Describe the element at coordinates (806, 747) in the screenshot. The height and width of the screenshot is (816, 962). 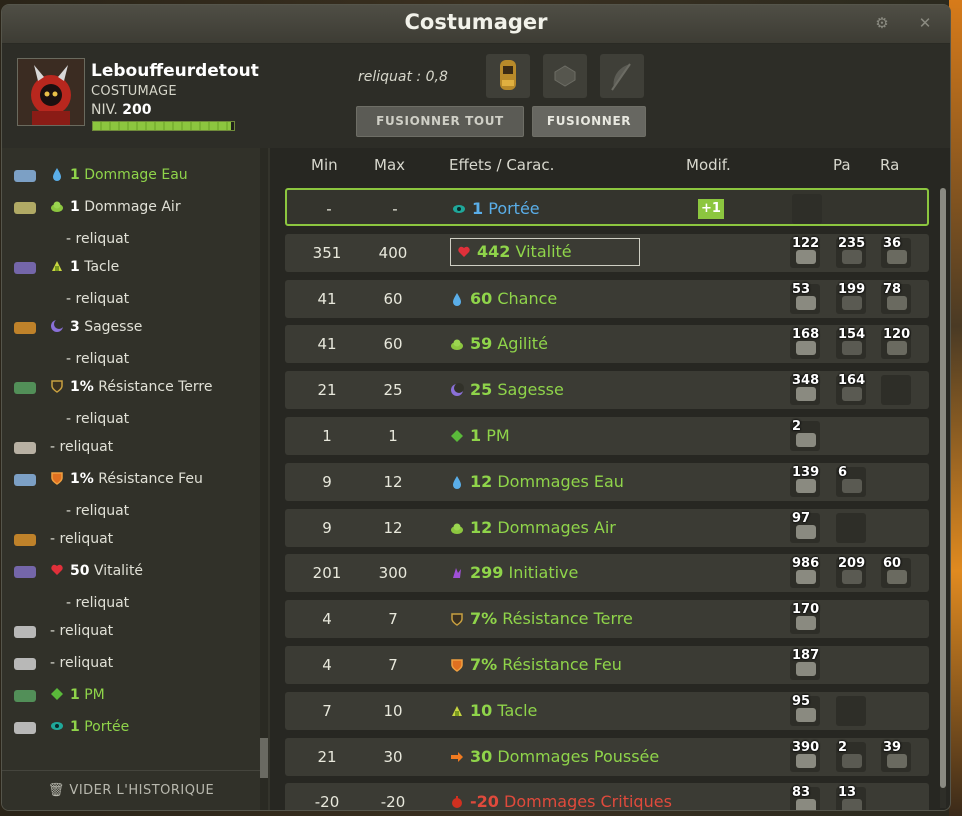
I see `rune-count: 390` at that location.